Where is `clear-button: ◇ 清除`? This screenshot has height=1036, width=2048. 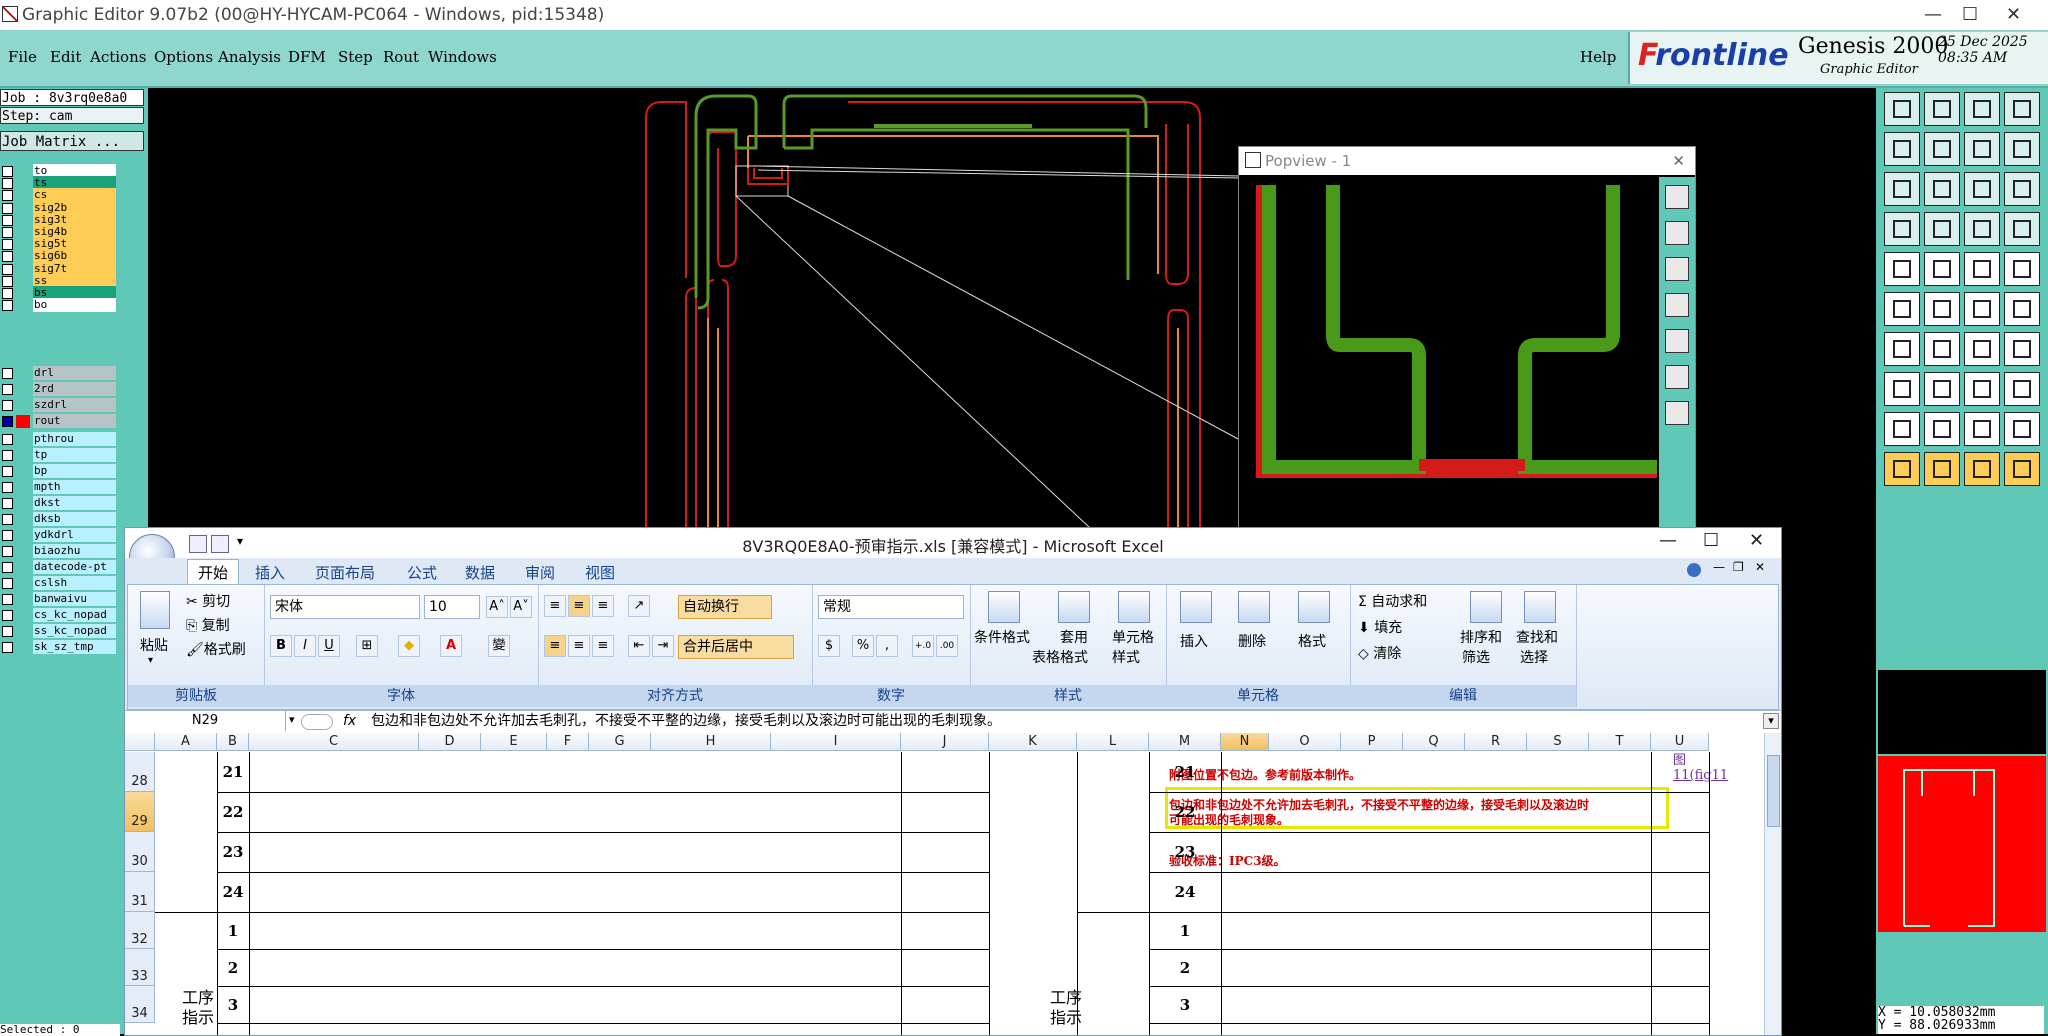
clear-button: ◇ 清除 is located at coordinates (1379, 653).